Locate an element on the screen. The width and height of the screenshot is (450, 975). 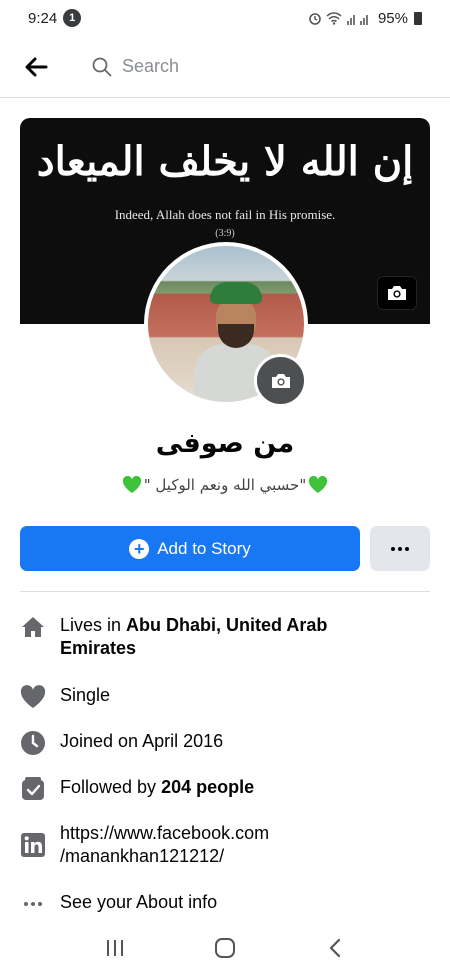
link-line2: /manankhan121212/ is located at coordinates (142, 856).